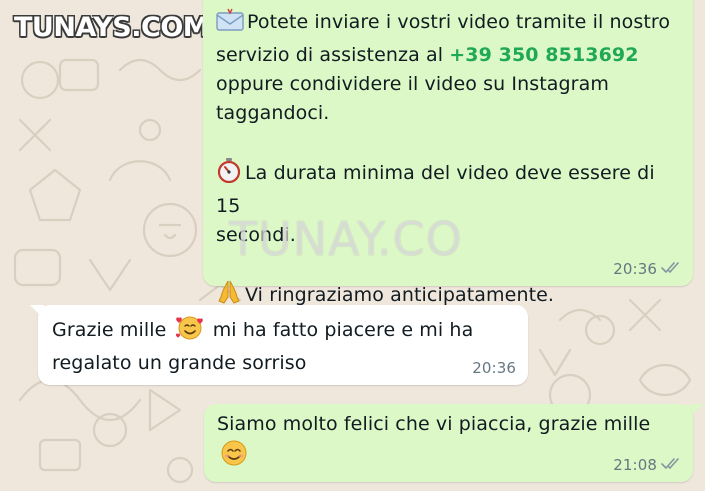  Describe the element at coordinates (189, 331) in the screenshot. I see `smiling-face-with-hearts-icon` at that location.